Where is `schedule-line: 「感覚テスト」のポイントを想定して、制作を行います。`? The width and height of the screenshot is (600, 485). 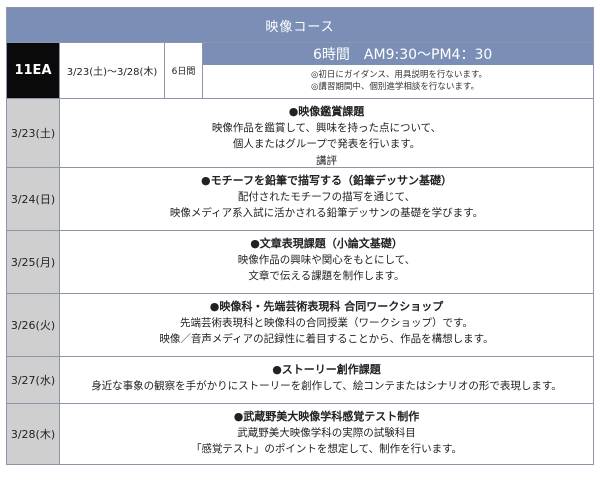
schedule-line: 「感覚テスト」のポイントを想定して、制作を行います。 is located at coordinates (326, 449).